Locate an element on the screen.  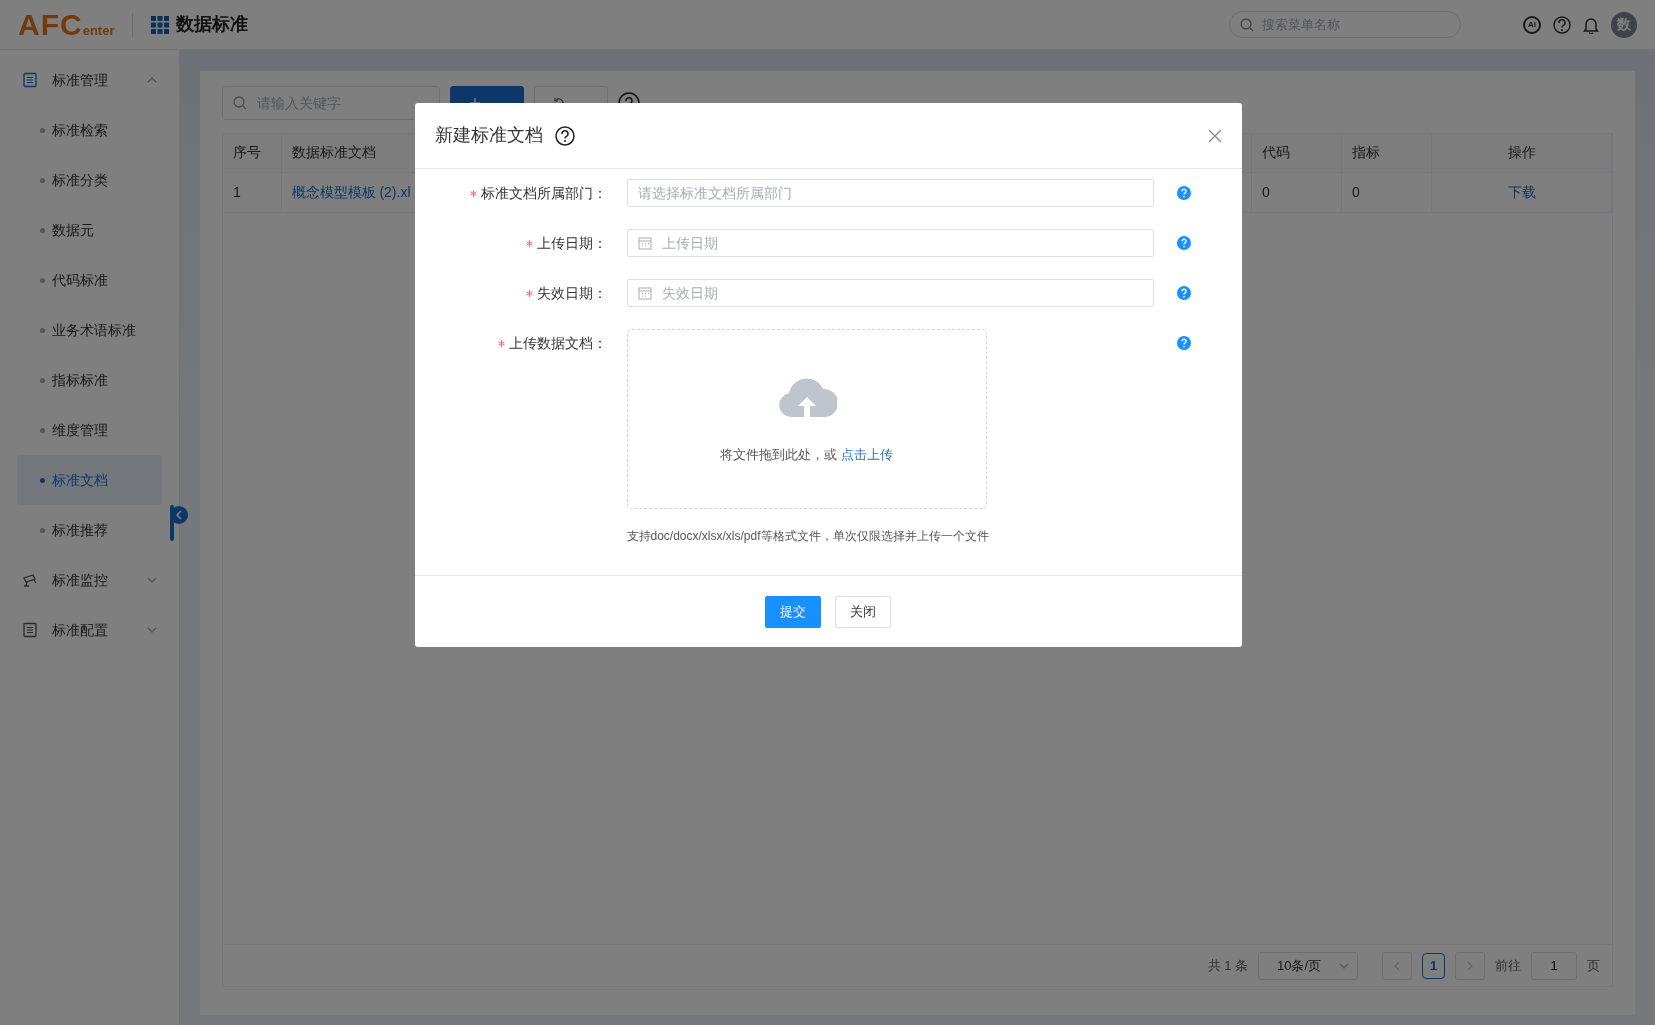
date-field: 上传日期 is located at coordinates (890, 243).